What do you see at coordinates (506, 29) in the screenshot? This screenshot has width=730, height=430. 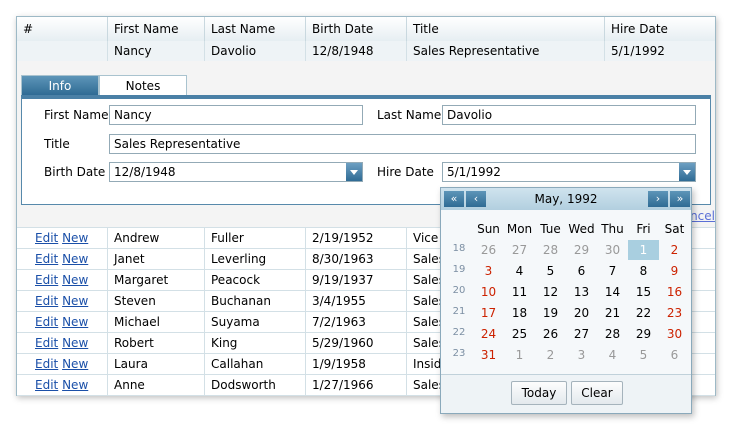 I see `column-header-title: Title` at bounding box center [506, 29].